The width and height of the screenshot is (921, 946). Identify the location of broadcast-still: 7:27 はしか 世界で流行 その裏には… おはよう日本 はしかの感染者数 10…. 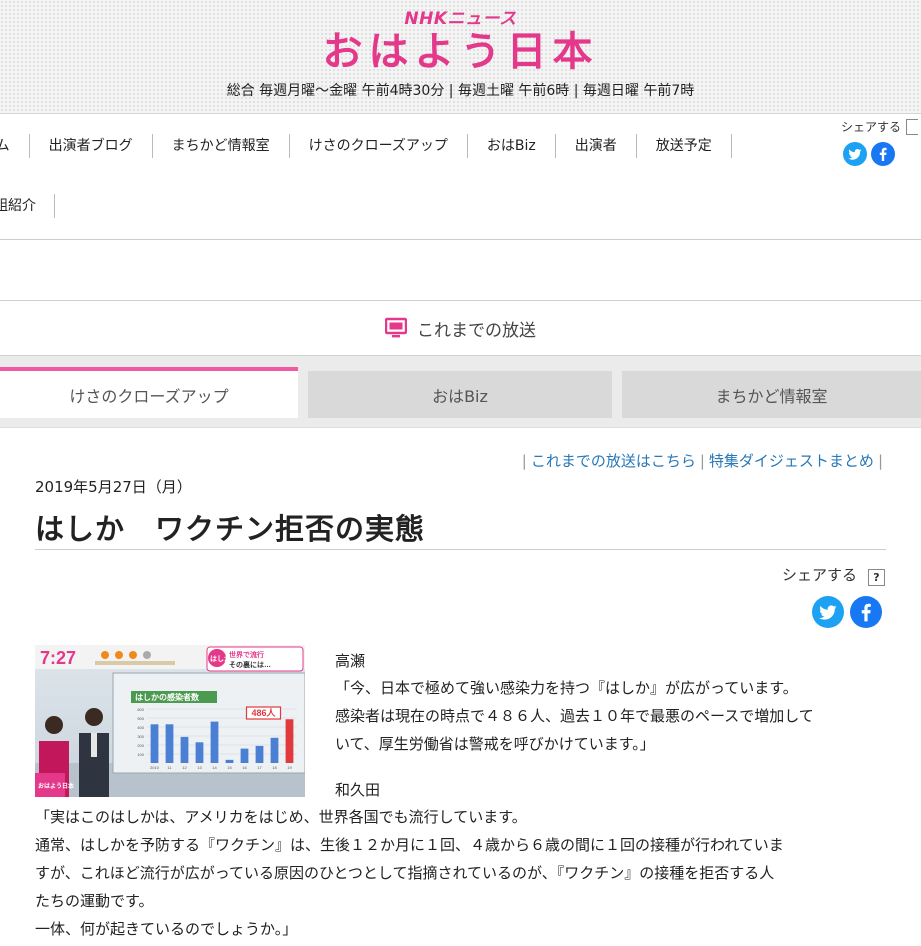
(170, 721).